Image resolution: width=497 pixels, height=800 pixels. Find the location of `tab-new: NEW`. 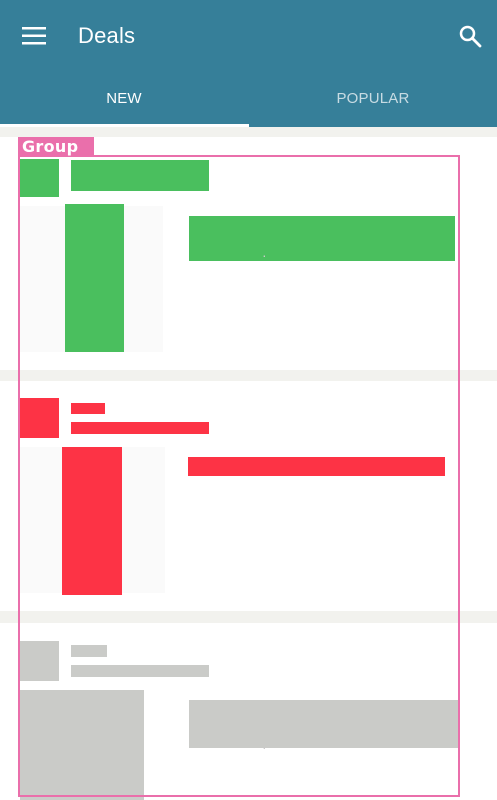

tab-new: NEW is located at coordinates (124, 103).